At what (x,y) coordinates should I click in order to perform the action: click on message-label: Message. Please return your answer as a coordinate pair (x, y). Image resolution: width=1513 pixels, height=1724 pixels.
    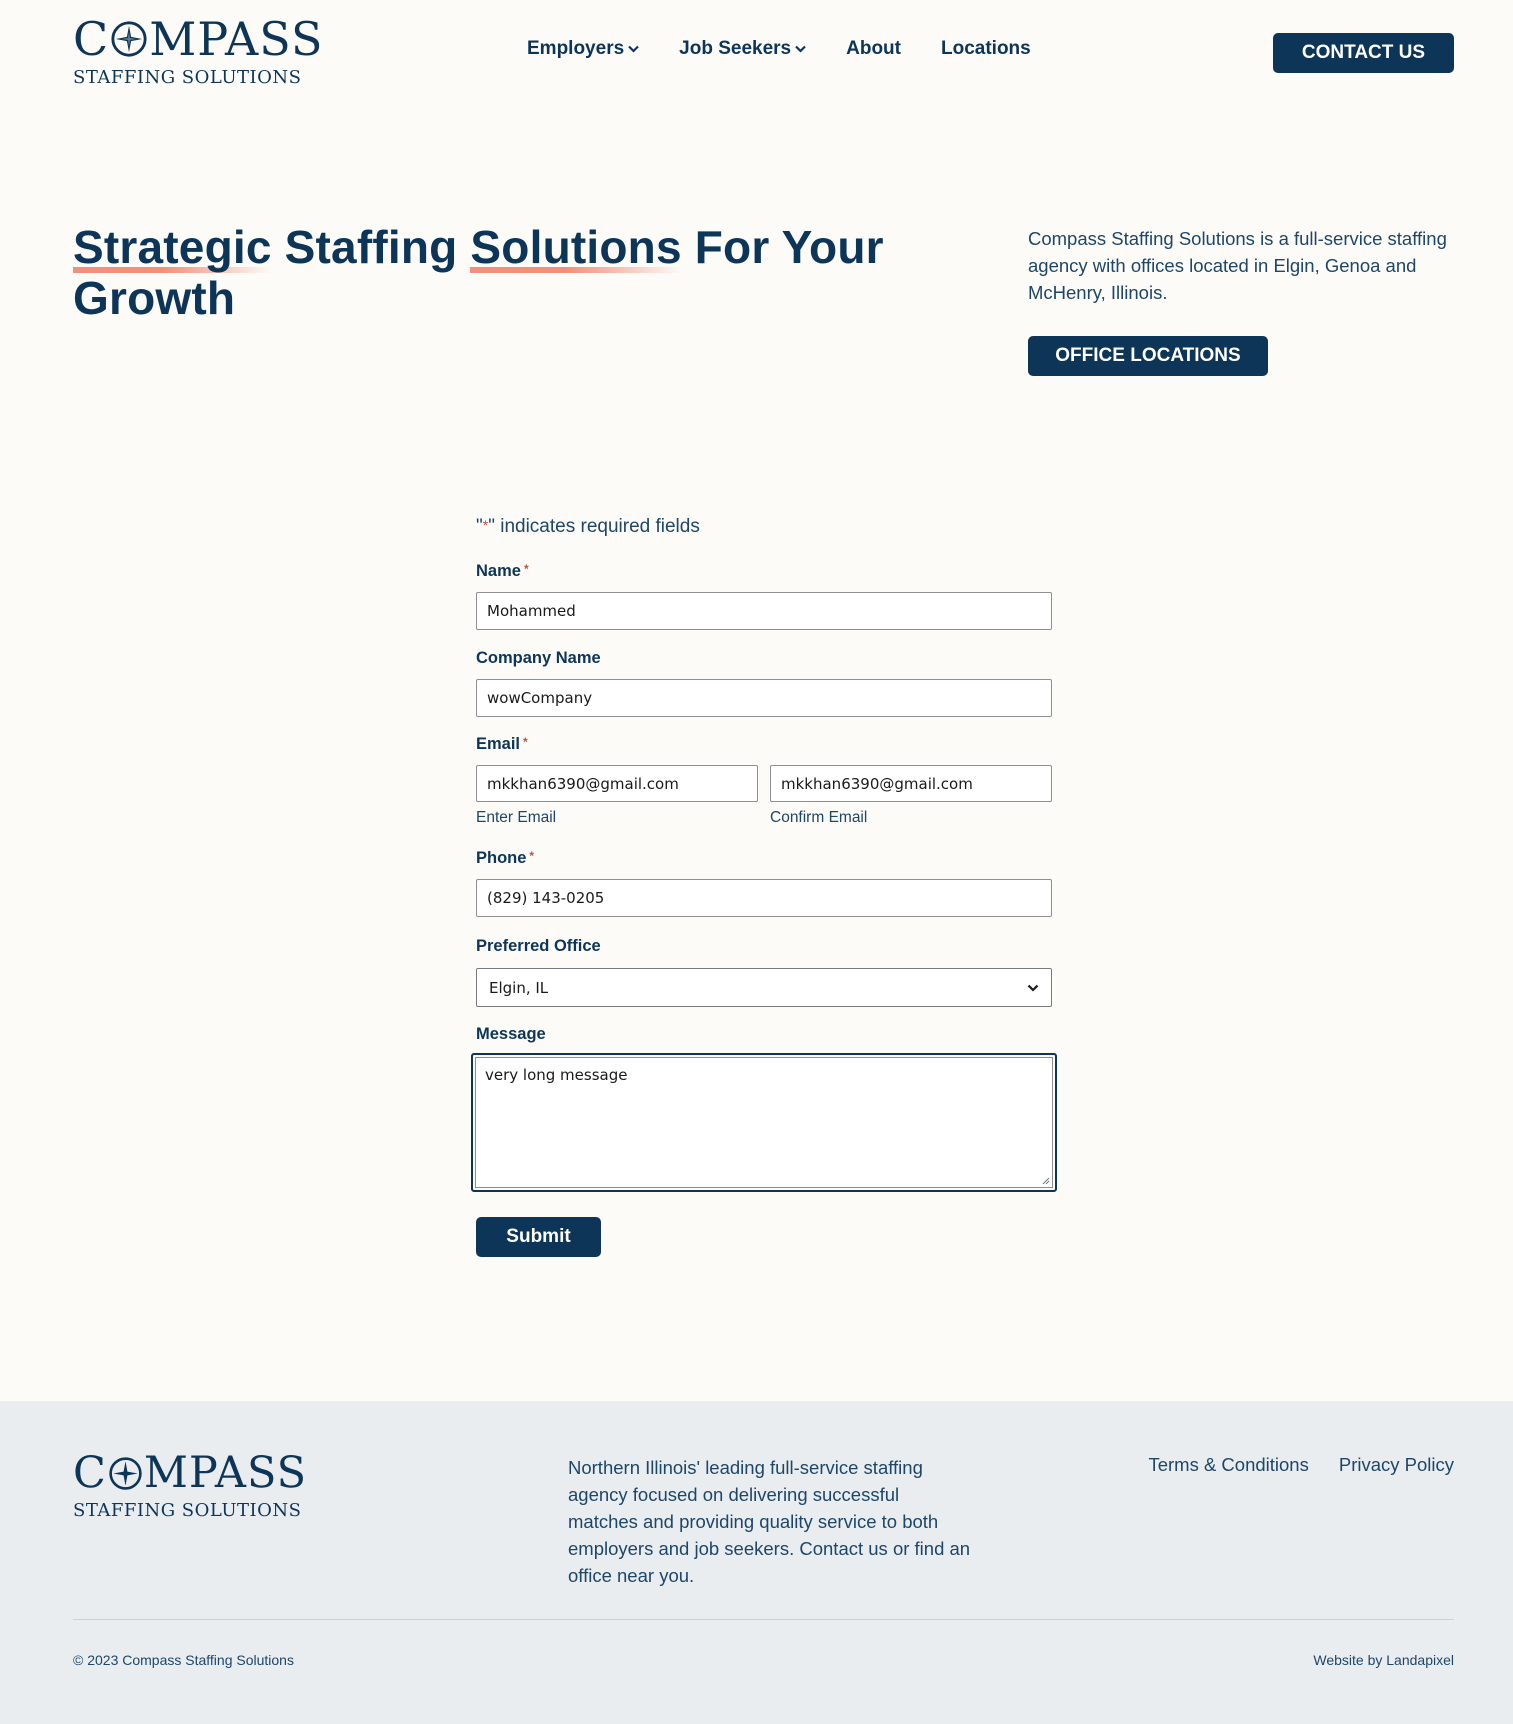
    Looking at the image, I should click on (511, 1034).